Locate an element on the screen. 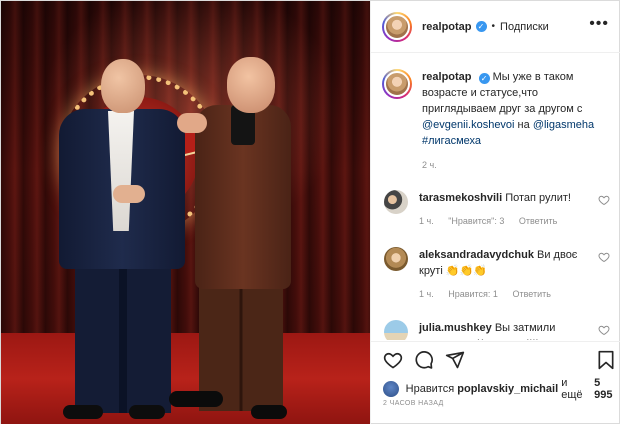 The image size is (620, 424). hashtag-link: #лигасмеха is located at coordinates (451, 141).